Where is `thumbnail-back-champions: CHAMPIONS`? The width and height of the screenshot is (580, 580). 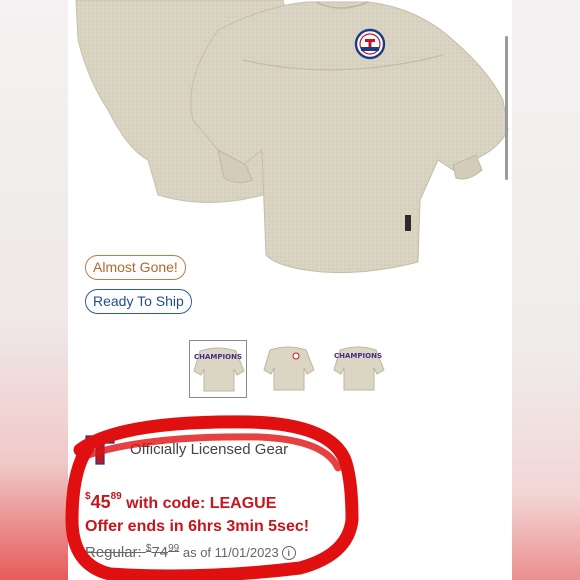 thumbnail-back-champions: CHAMPIONS is located at coordinates (359, 369).